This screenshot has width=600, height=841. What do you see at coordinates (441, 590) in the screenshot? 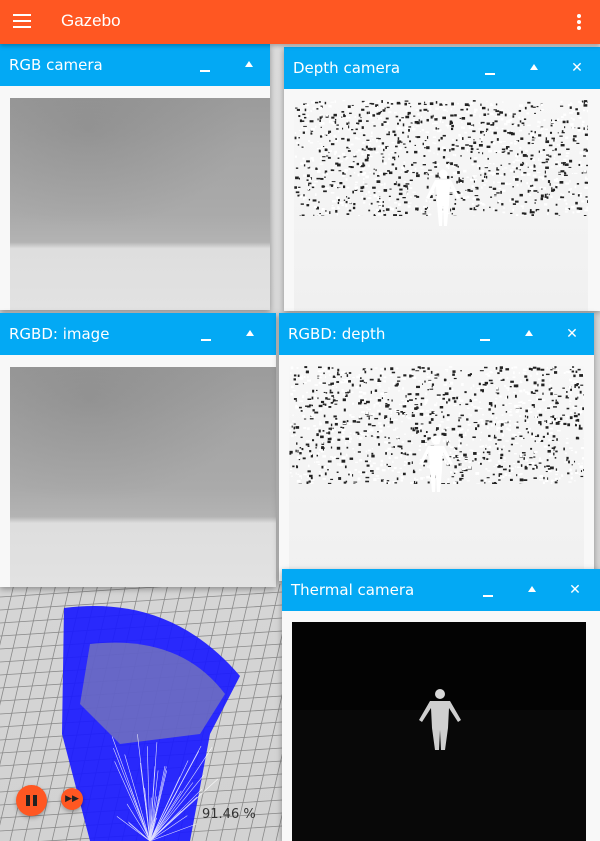
I see `panel-header: Thermal camera ✕` at bounding box center [441, 590].